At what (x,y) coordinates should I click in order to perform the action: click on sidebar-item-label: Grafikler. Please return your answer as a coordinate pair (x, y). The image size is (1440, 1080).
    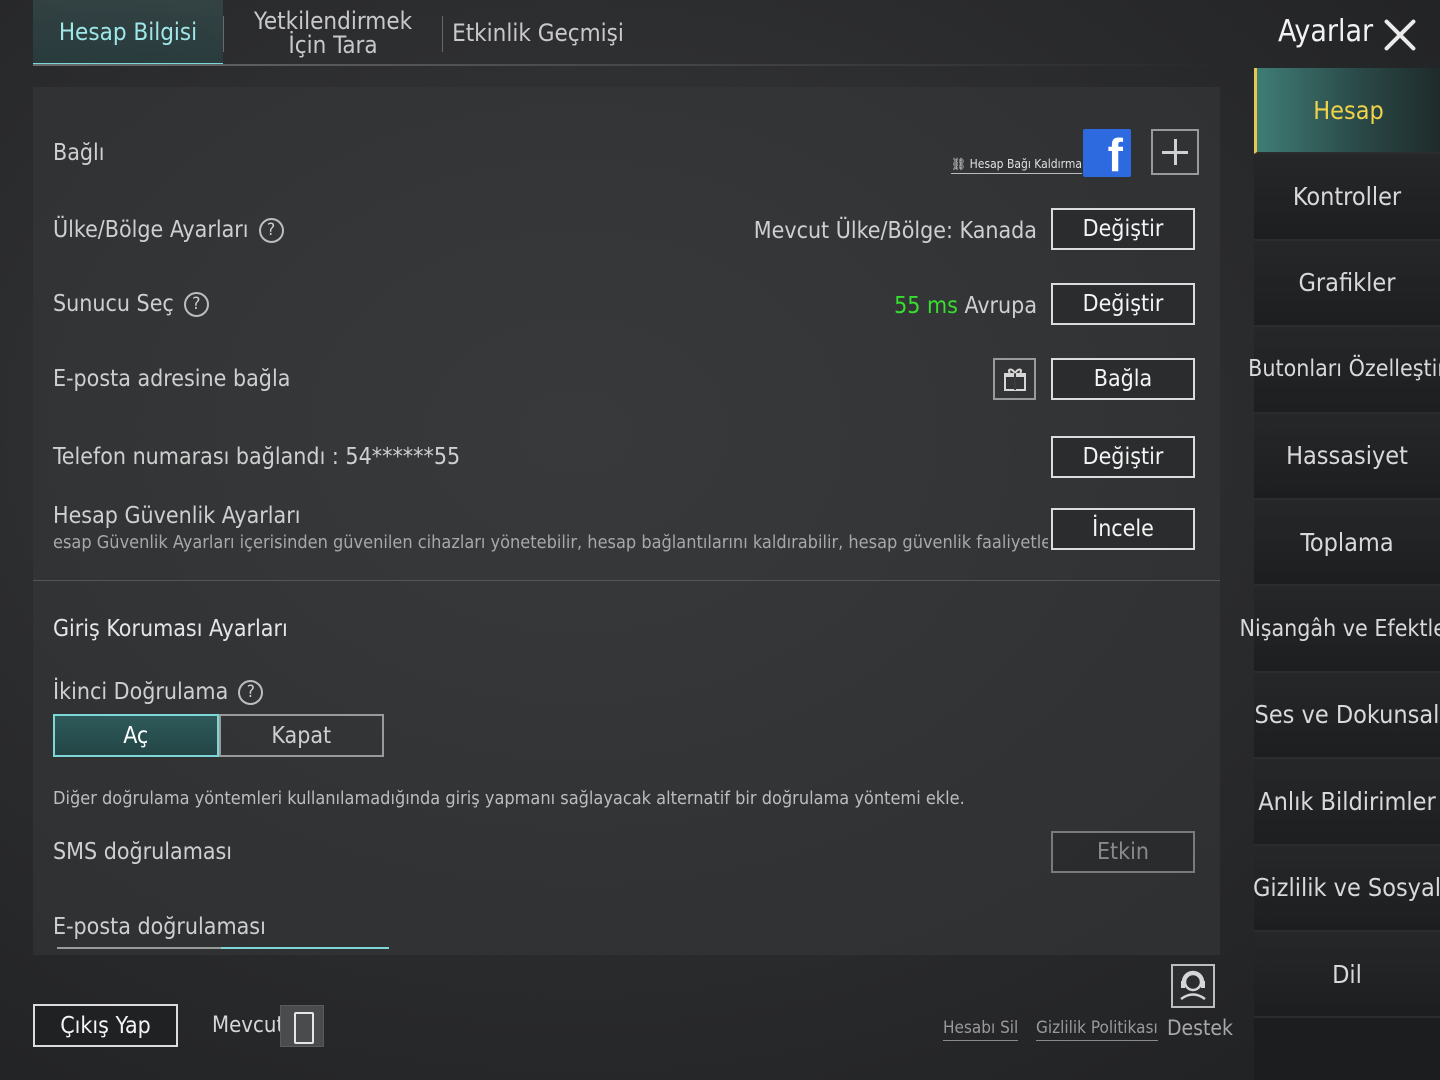
    Looking at the image, I should click on (1347, 283).